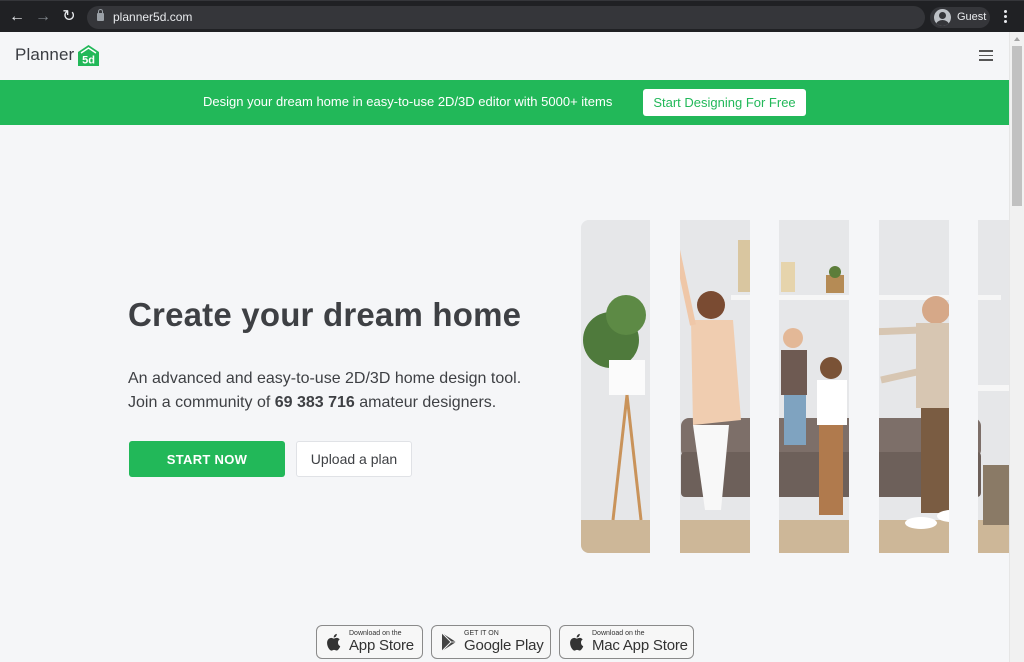 The height and width of the screenshot is (662, 1024). I want to click on profile-avatar-icon, so click(942, 17).